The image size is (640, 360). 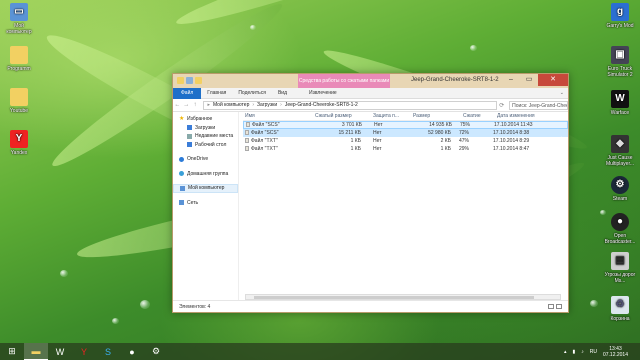 I want to click on breadcrumb-downloads: Загрузки, so click(x=267, y=105).